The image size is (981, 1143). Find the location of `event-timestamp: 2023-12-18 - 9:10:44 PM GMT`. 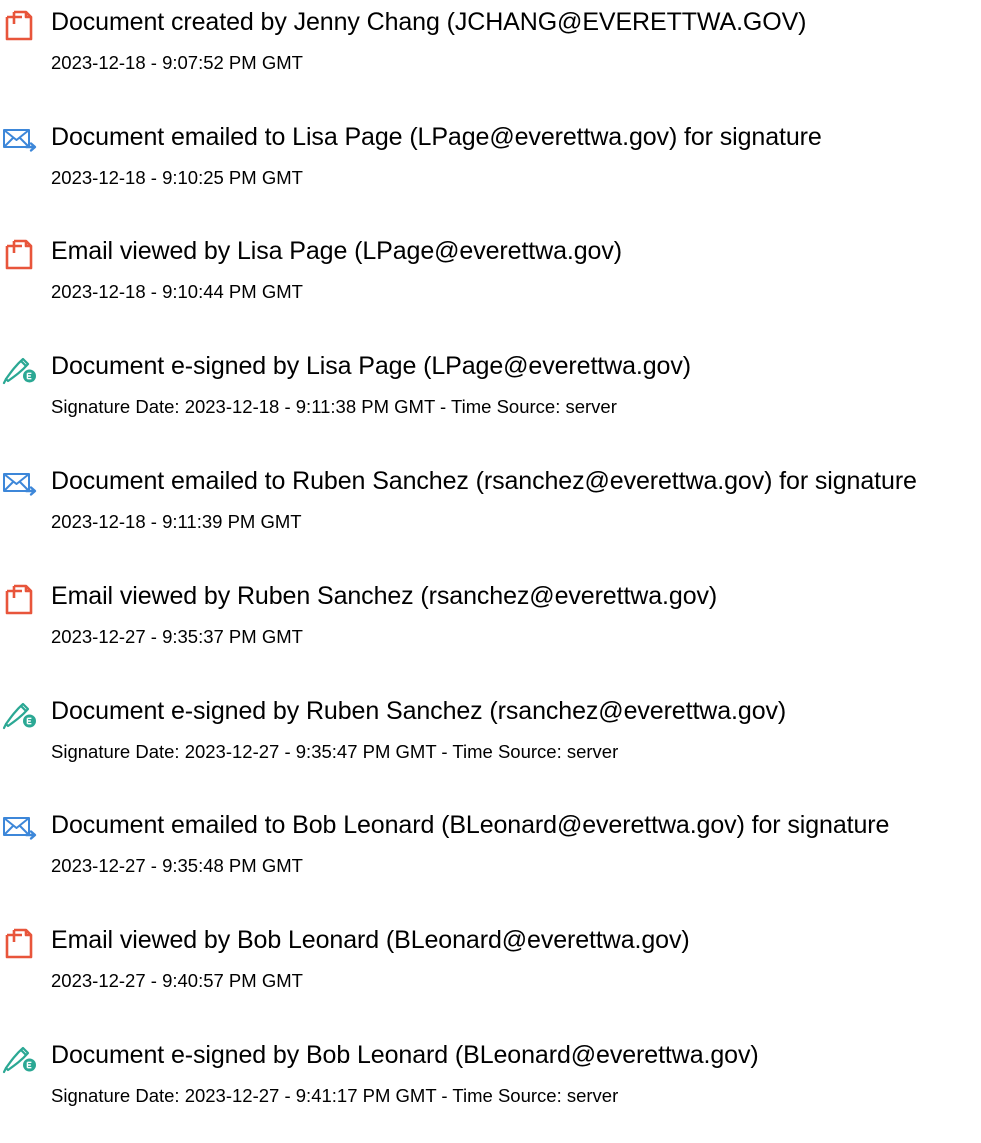

event-timestamp: 2023-12-18 - 9:10:44 PM GMT is located at coordinates (177, 291).